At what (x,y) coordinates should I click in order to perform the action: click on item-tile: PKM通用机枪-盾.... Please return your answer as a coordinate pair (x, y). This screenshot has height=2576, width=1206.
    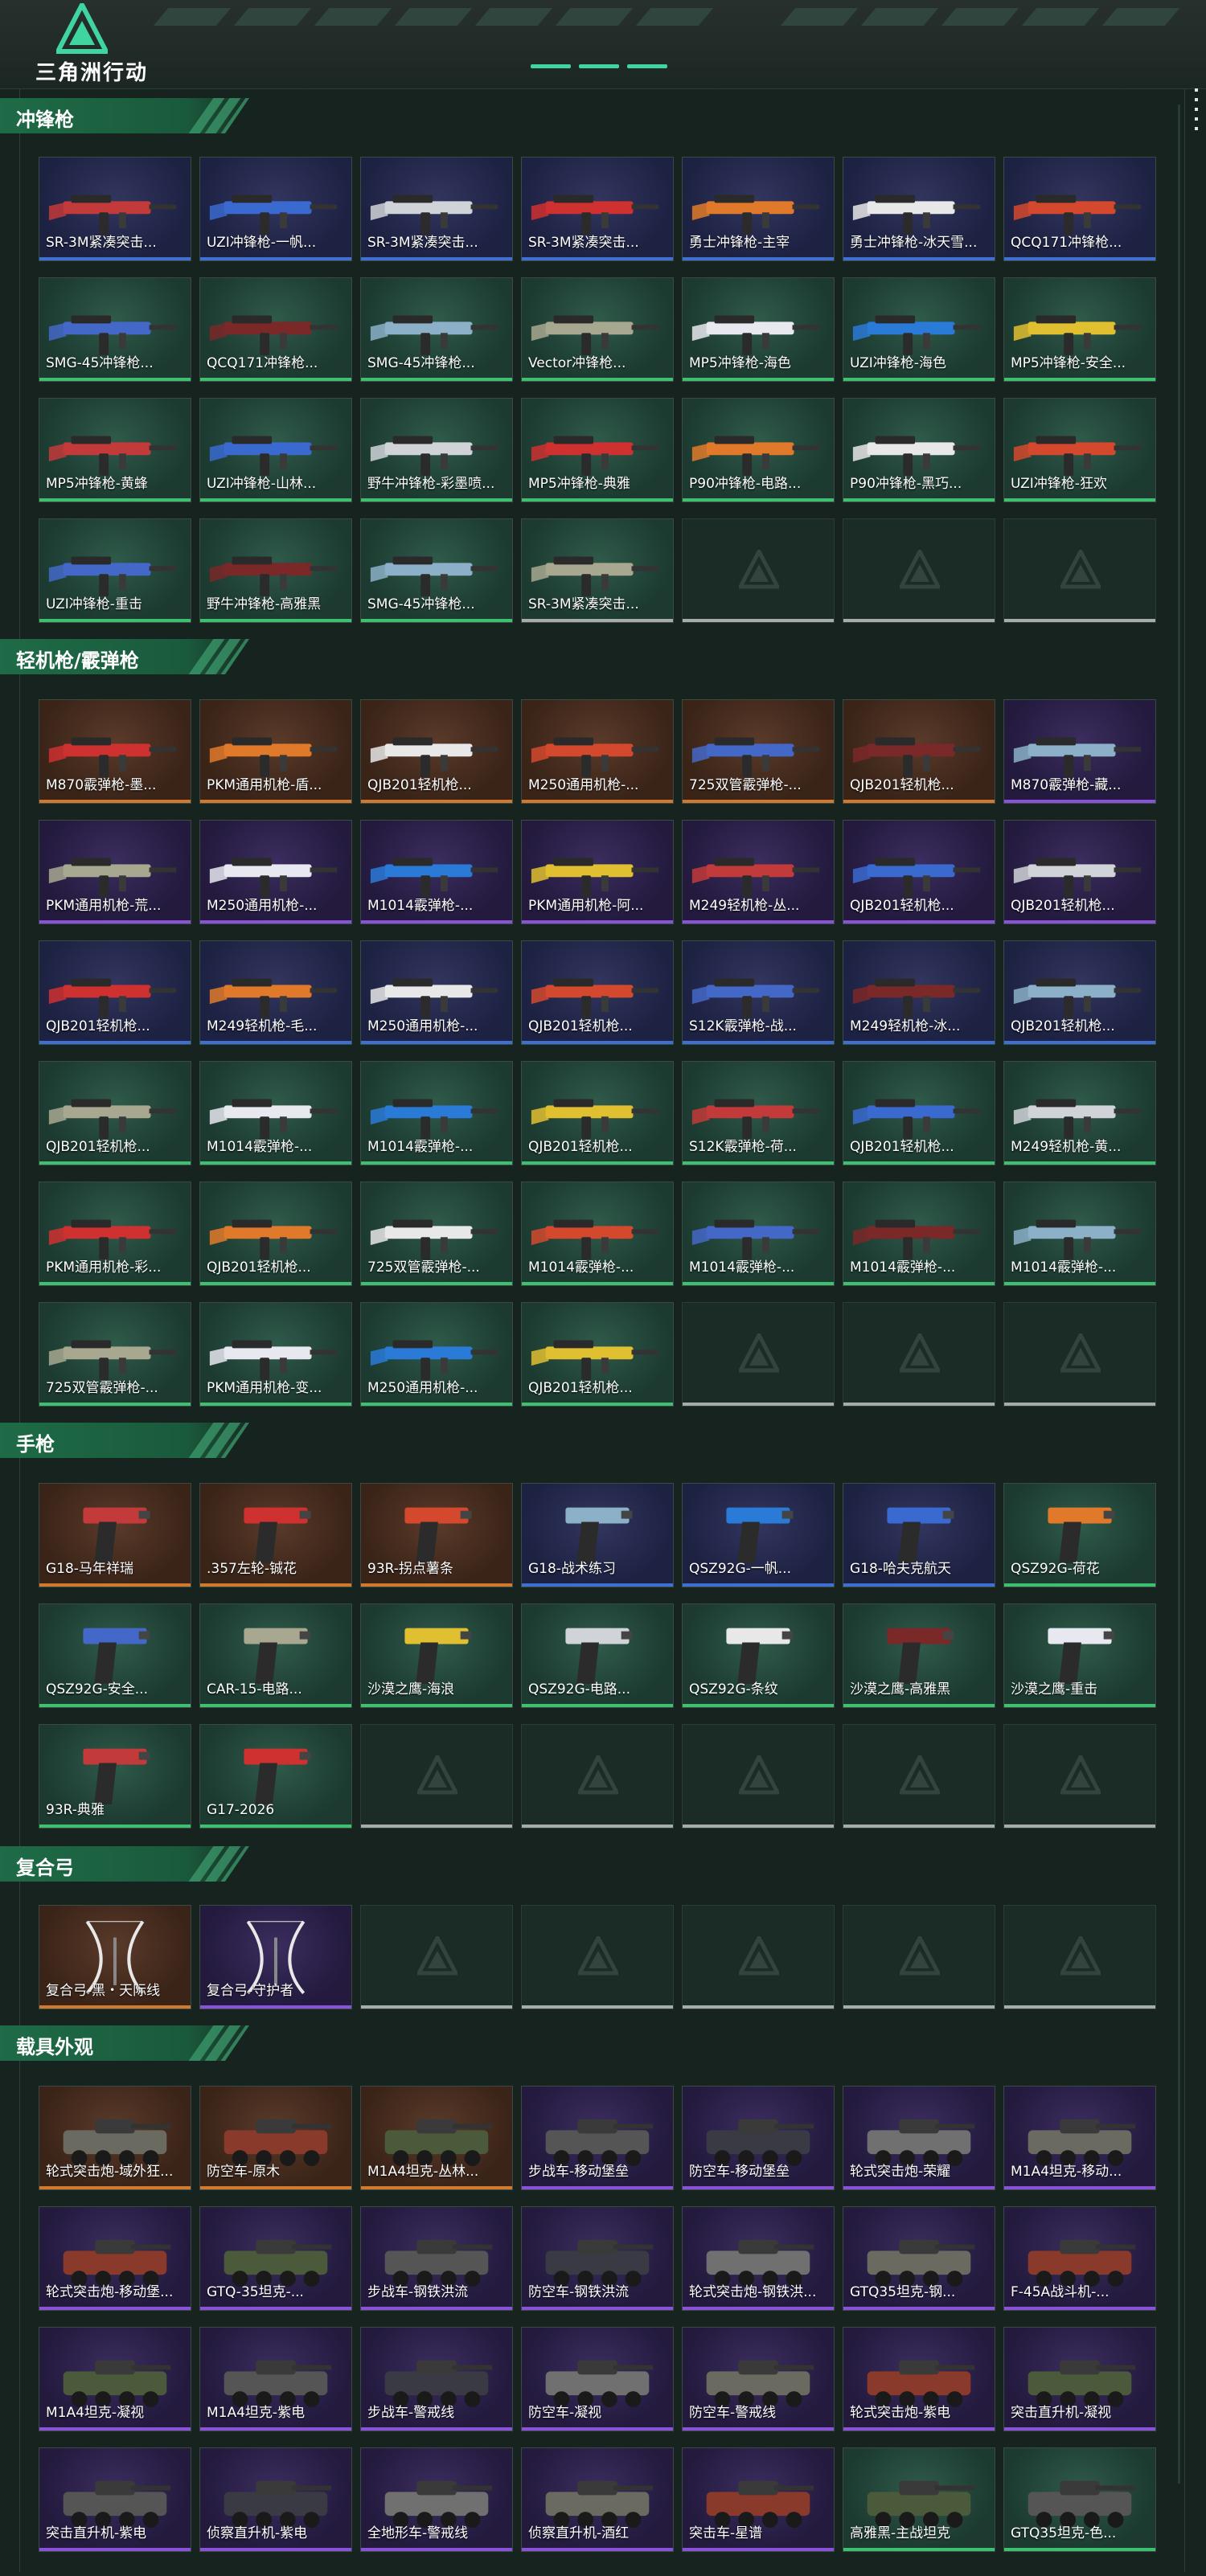
    Looking at the image, I should click on (275, 751).